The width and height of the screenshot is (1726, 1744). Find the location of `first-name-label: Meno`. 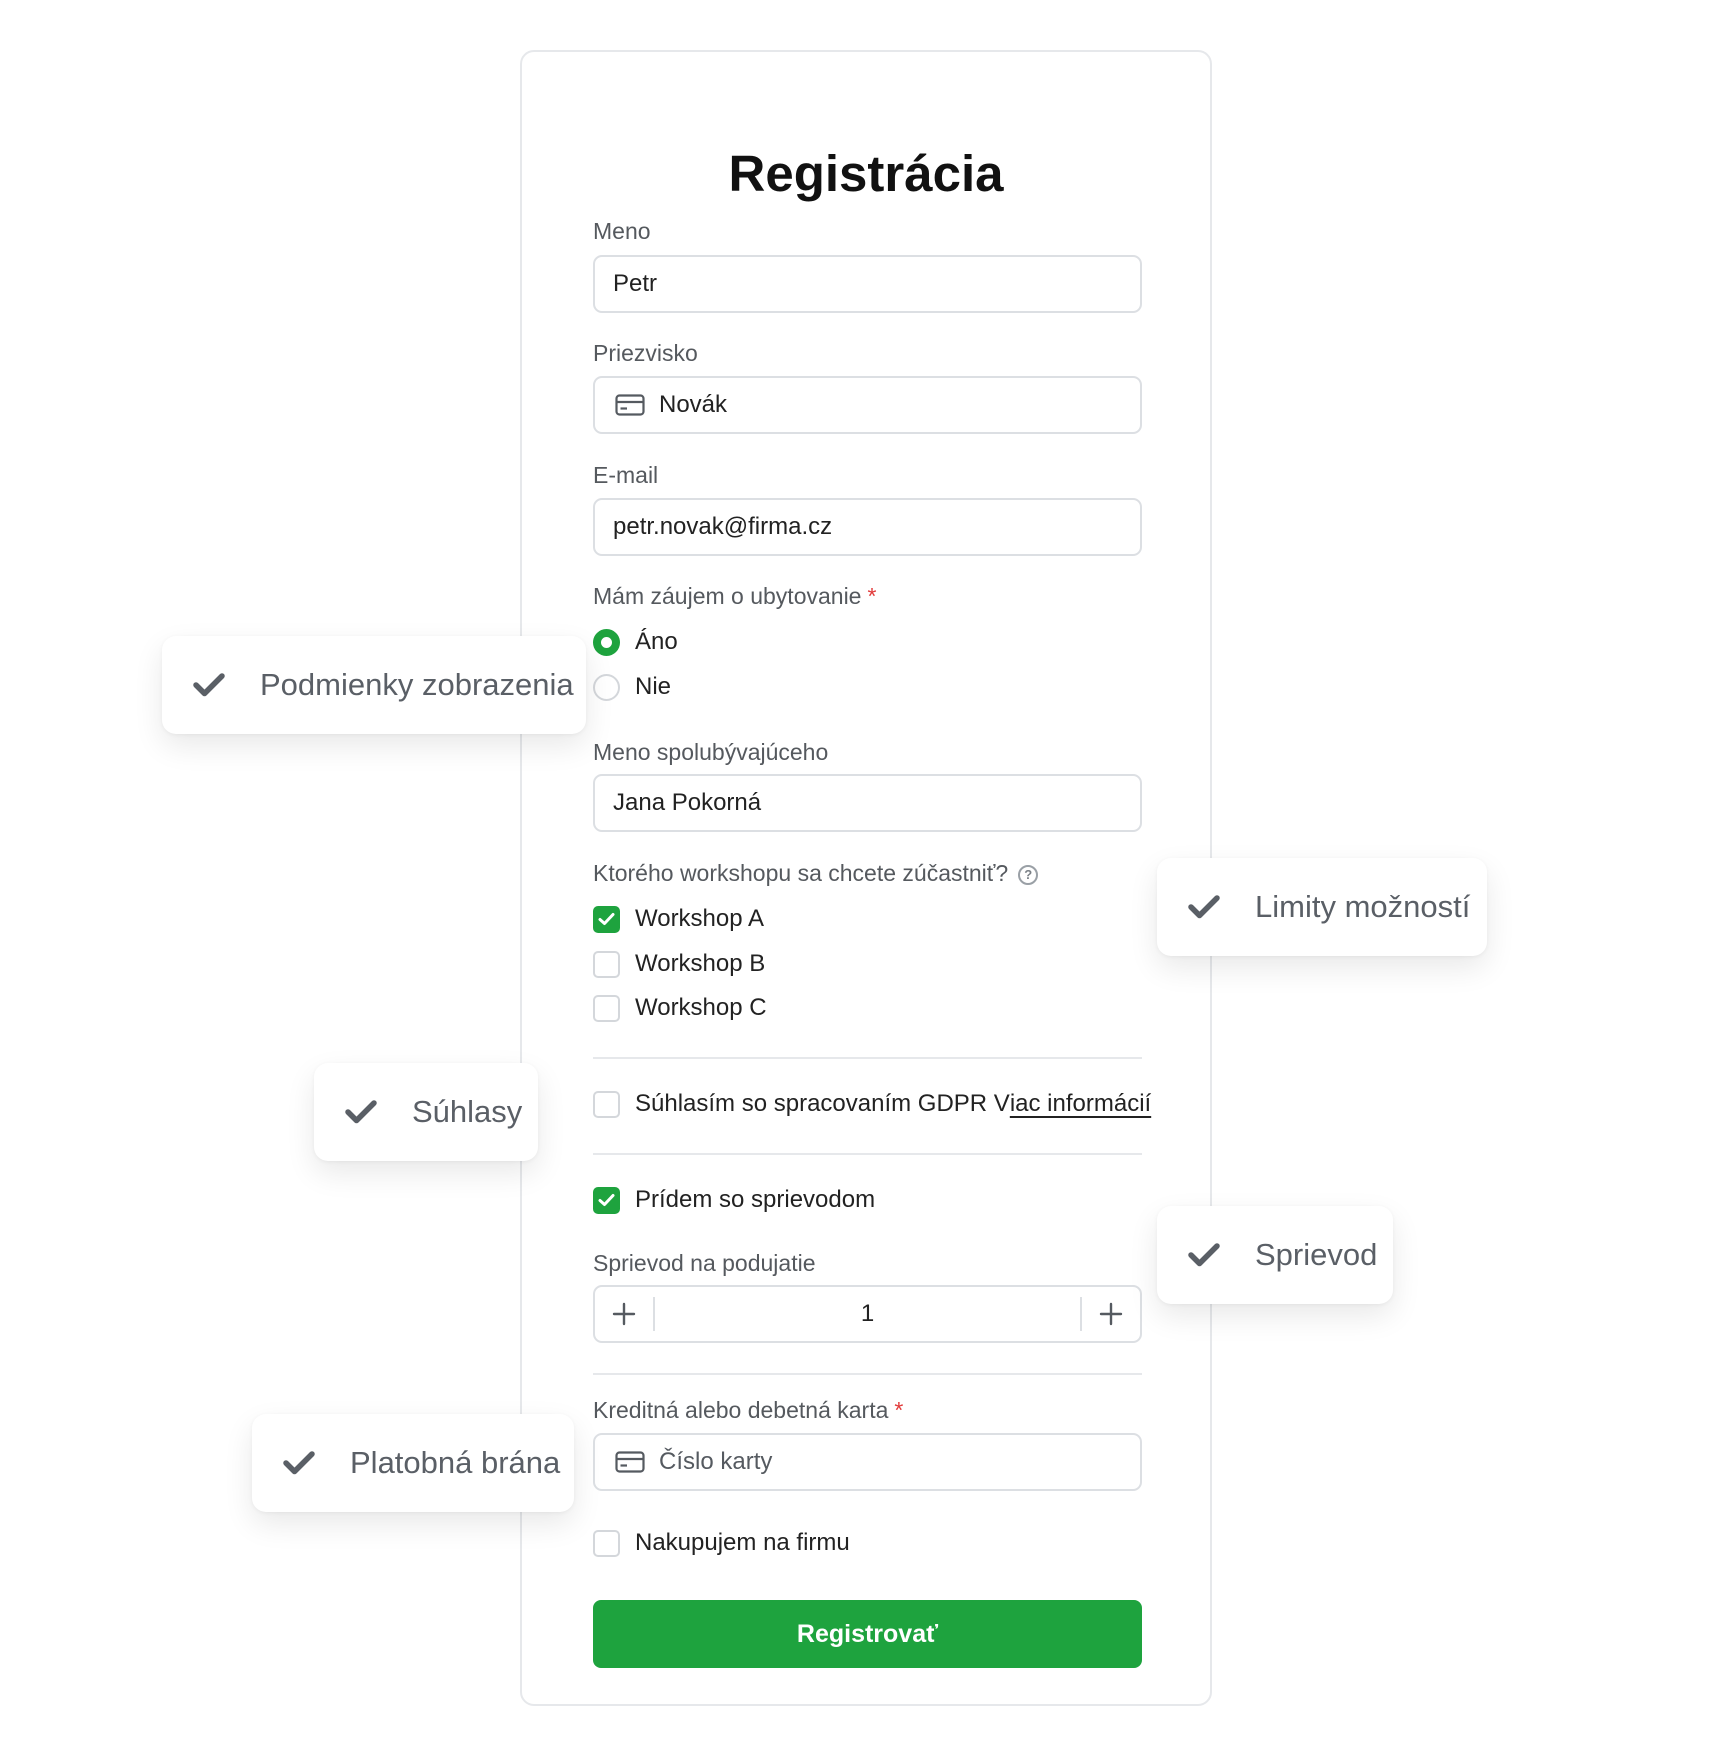

first-name-label: Meno is located at coordinates (622, 231).